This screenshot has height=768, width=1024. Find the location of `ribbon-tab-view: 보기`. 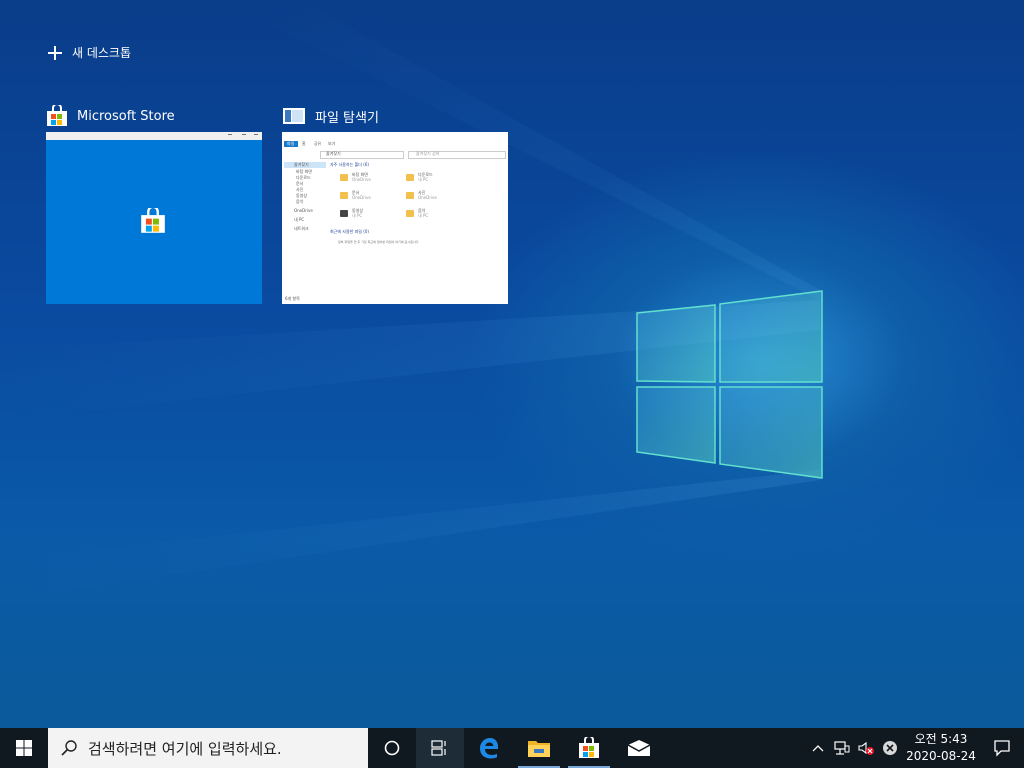

ribbon-tab-view: 보기 is located at coordinates (332, 143).